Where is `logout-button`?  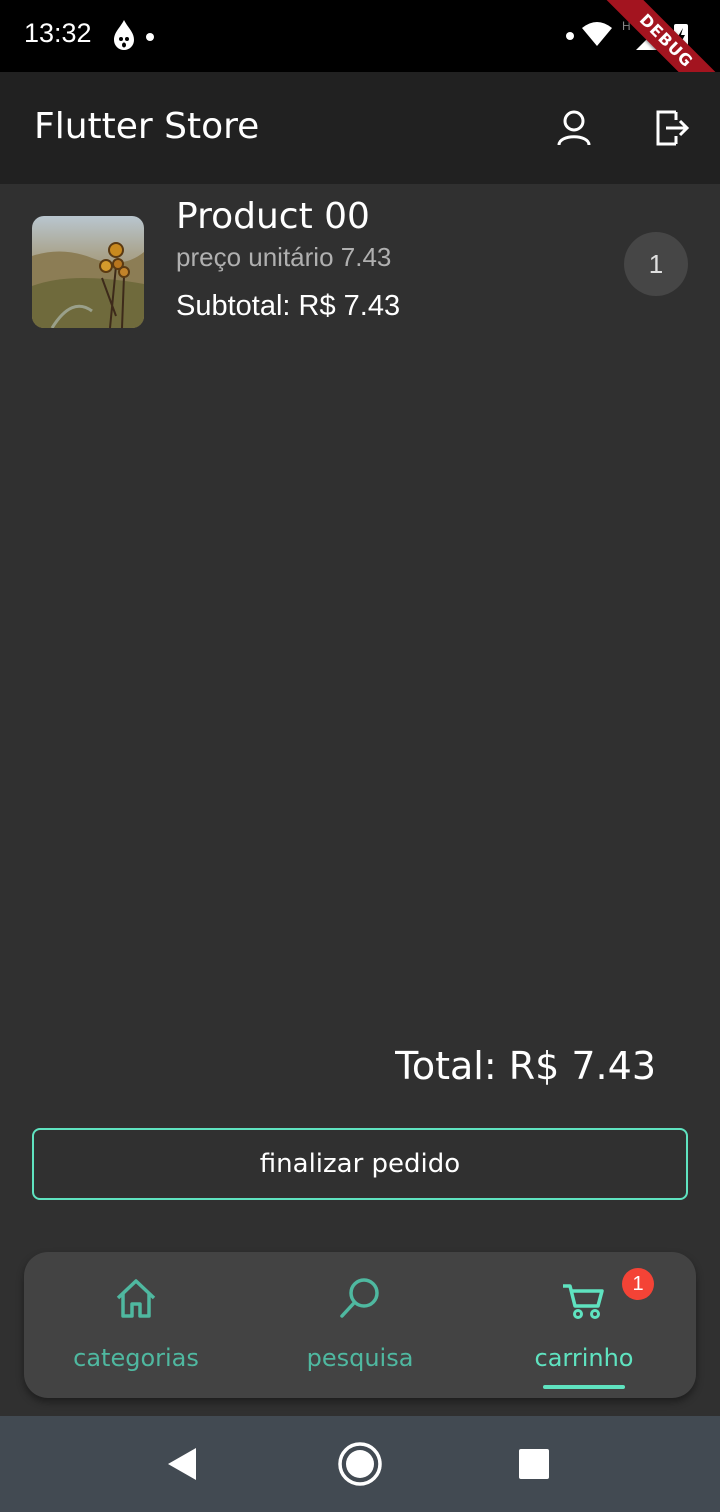
logout-button is located at coordinates (672, 128).